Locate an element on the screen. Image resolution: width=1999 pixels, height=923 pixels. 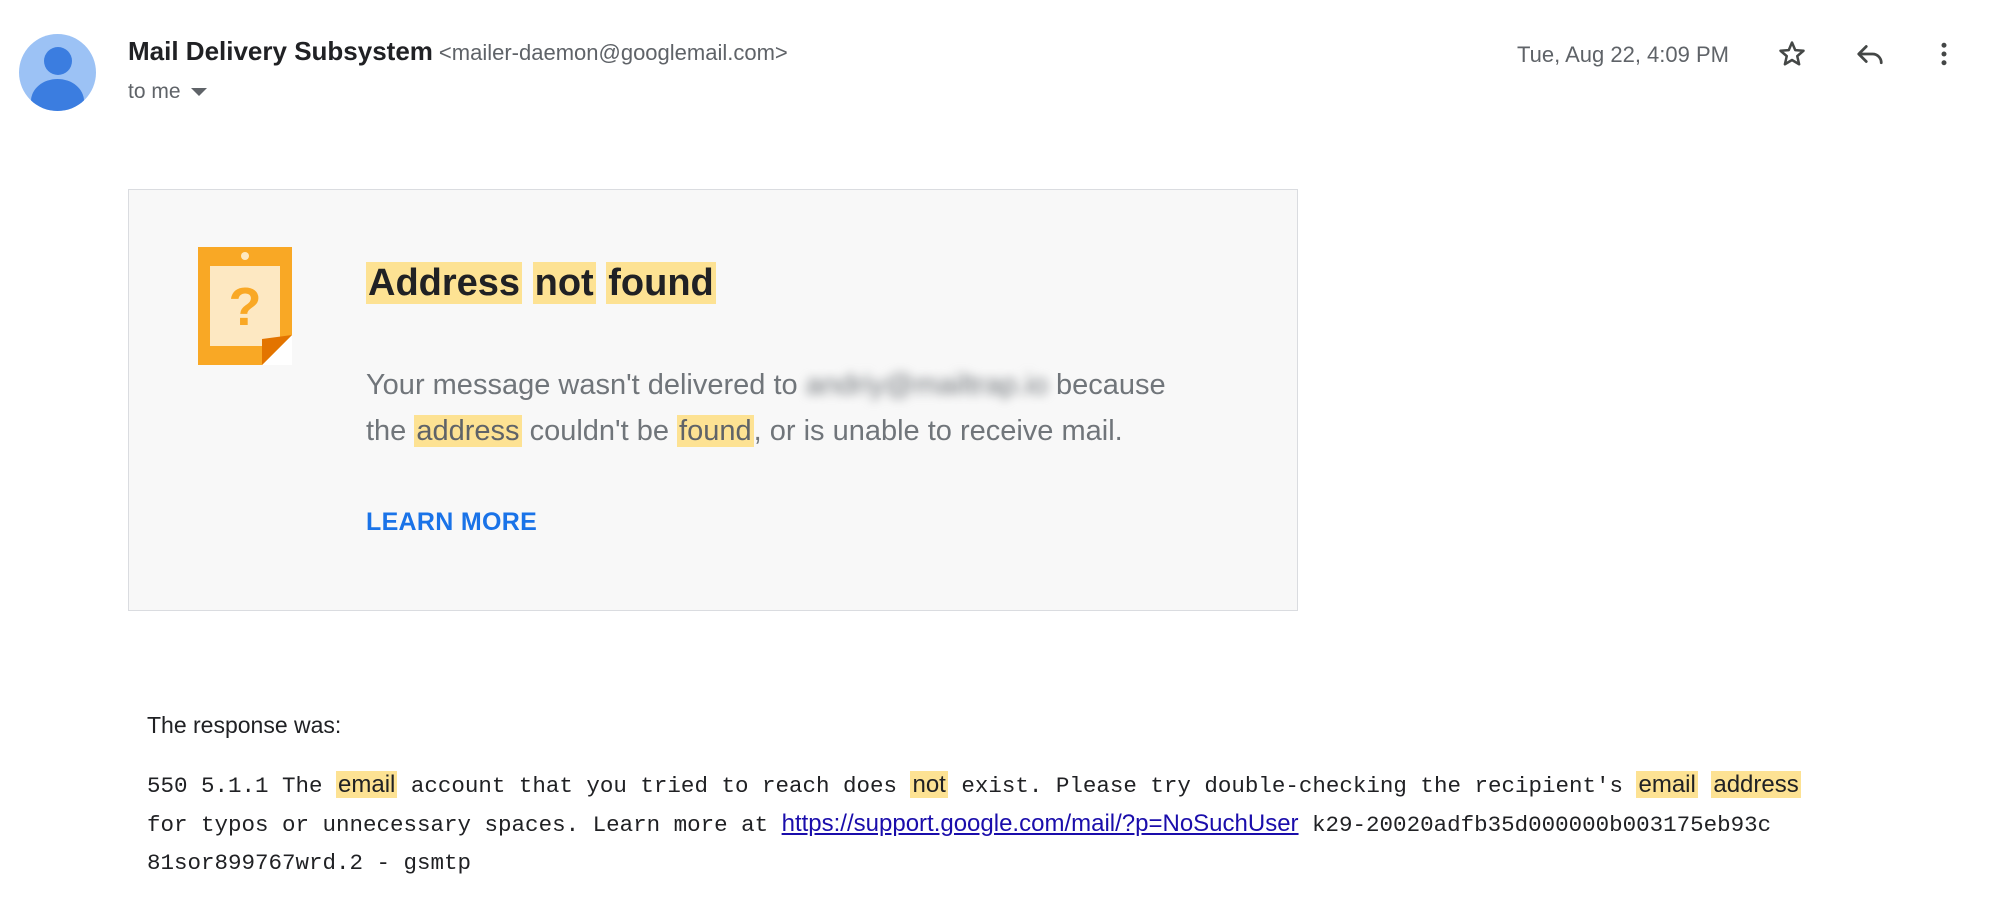
body-text-1: Your message wasn't delivered to is located at coordinates (586, 385).